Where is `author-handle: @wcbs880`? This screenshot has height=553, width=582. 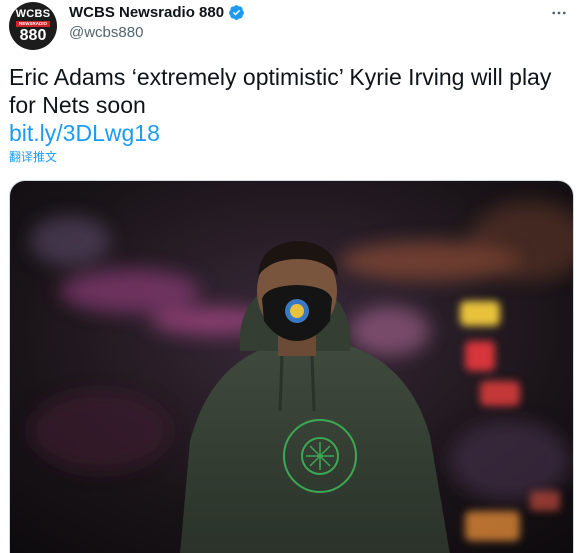 author-handle: @wcbs880 is located at coordinates (106, 32).